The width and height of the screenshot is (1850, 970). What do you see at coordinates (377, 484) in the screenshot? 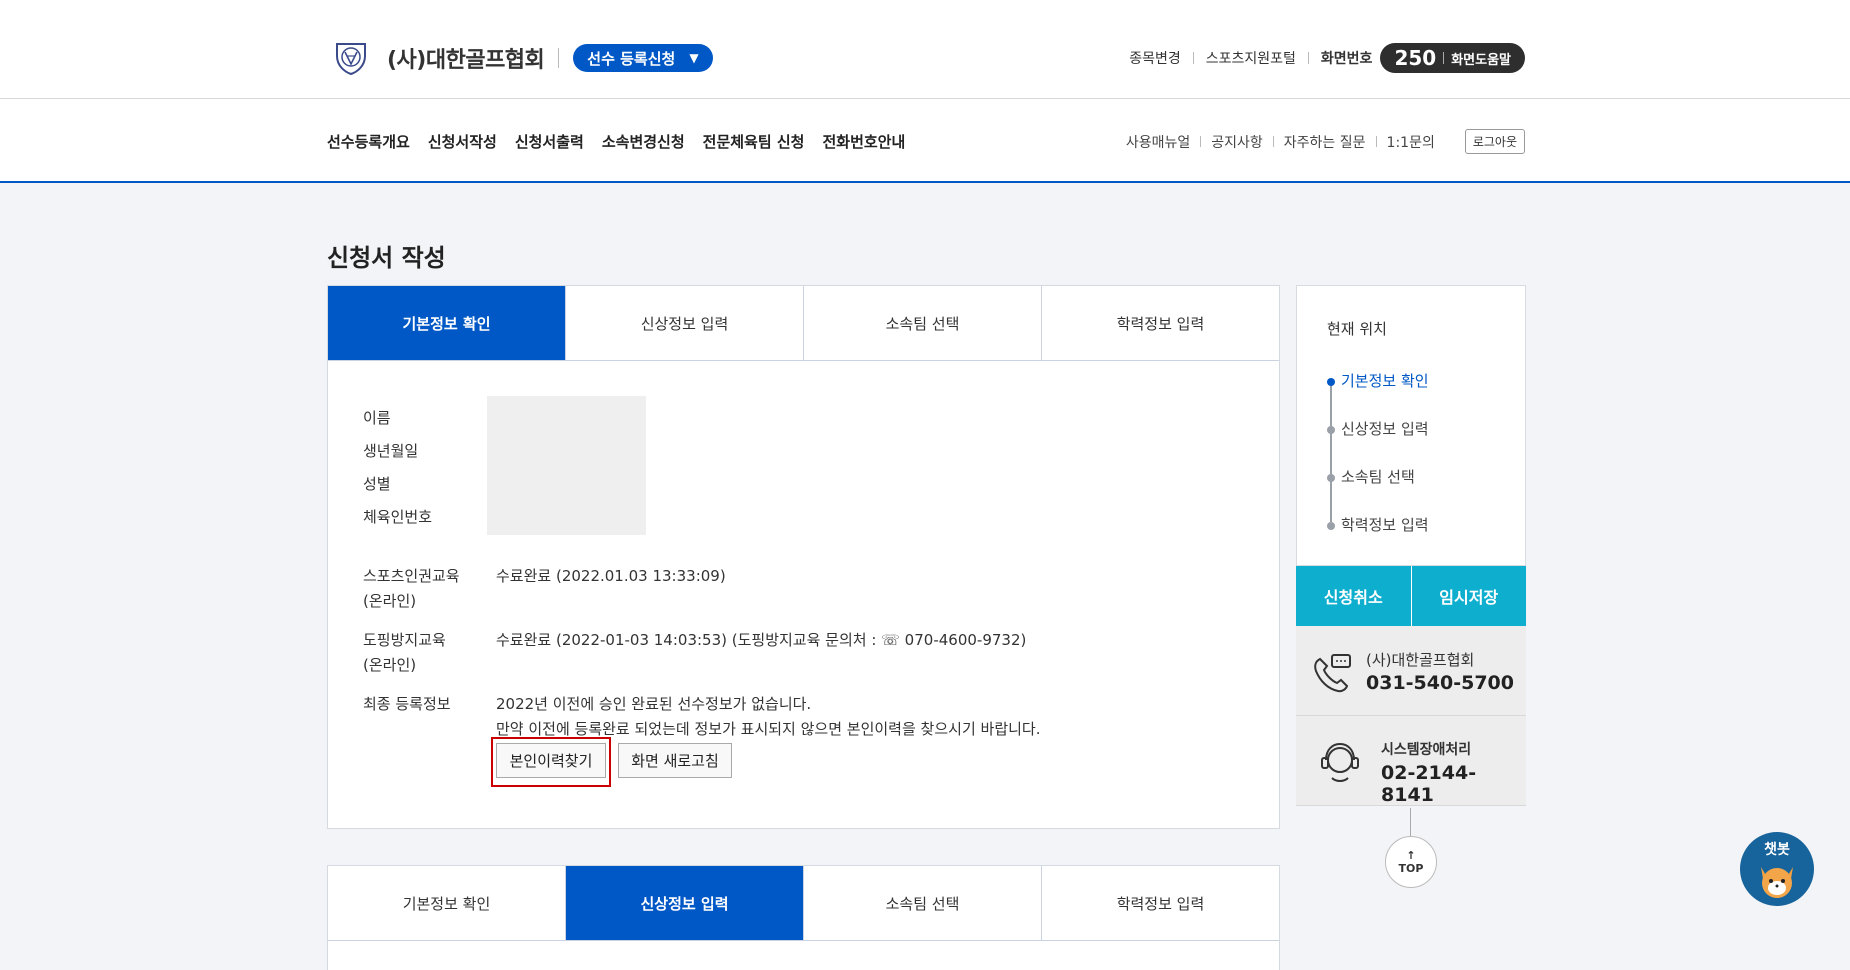
I see `label-gender: 성별` at bounding box center [377, 484].